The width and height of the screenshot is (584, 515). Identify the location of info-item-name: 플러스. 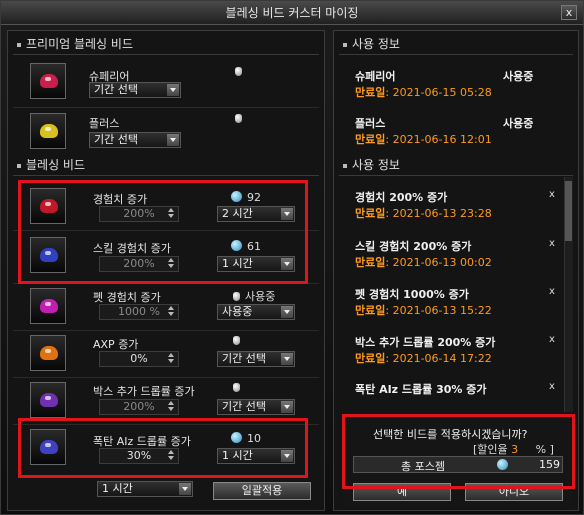
(370, 123).